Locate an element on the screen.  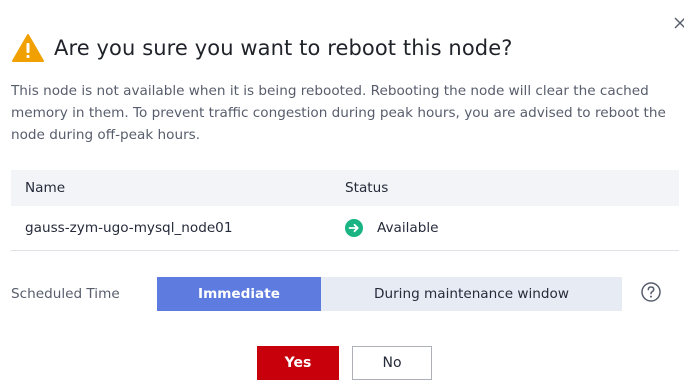
option-immediate: Immediate is located at coordinates (239, 294).